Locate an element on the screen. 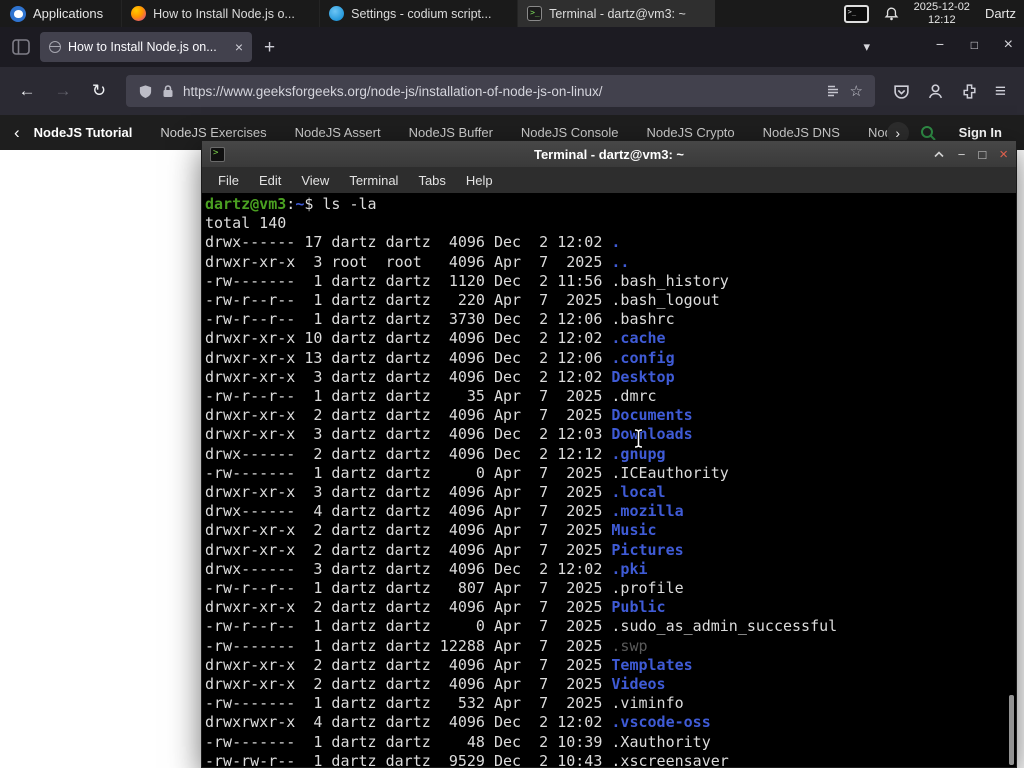 This screenshot has height=768, width=1024. hamburger-menu-icon: ≡ is located at coordinates (1000, 91).